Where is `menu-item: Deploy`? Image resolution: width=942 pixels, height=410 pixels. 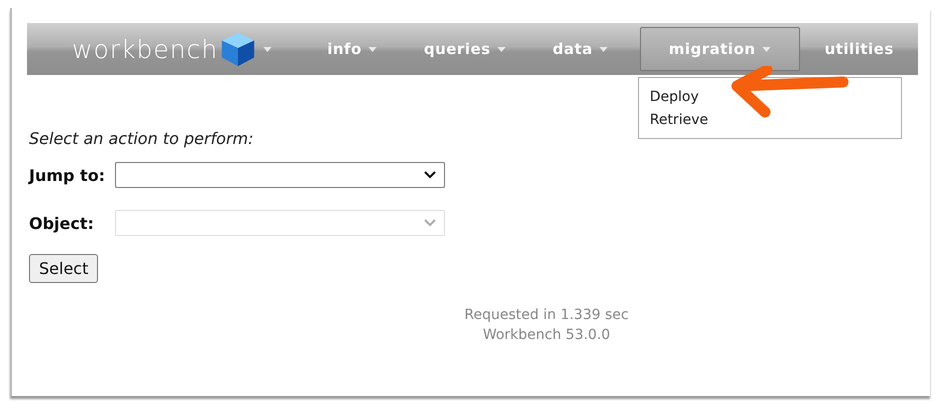
menu-item: Deploy is located at coordinates (769, 97).